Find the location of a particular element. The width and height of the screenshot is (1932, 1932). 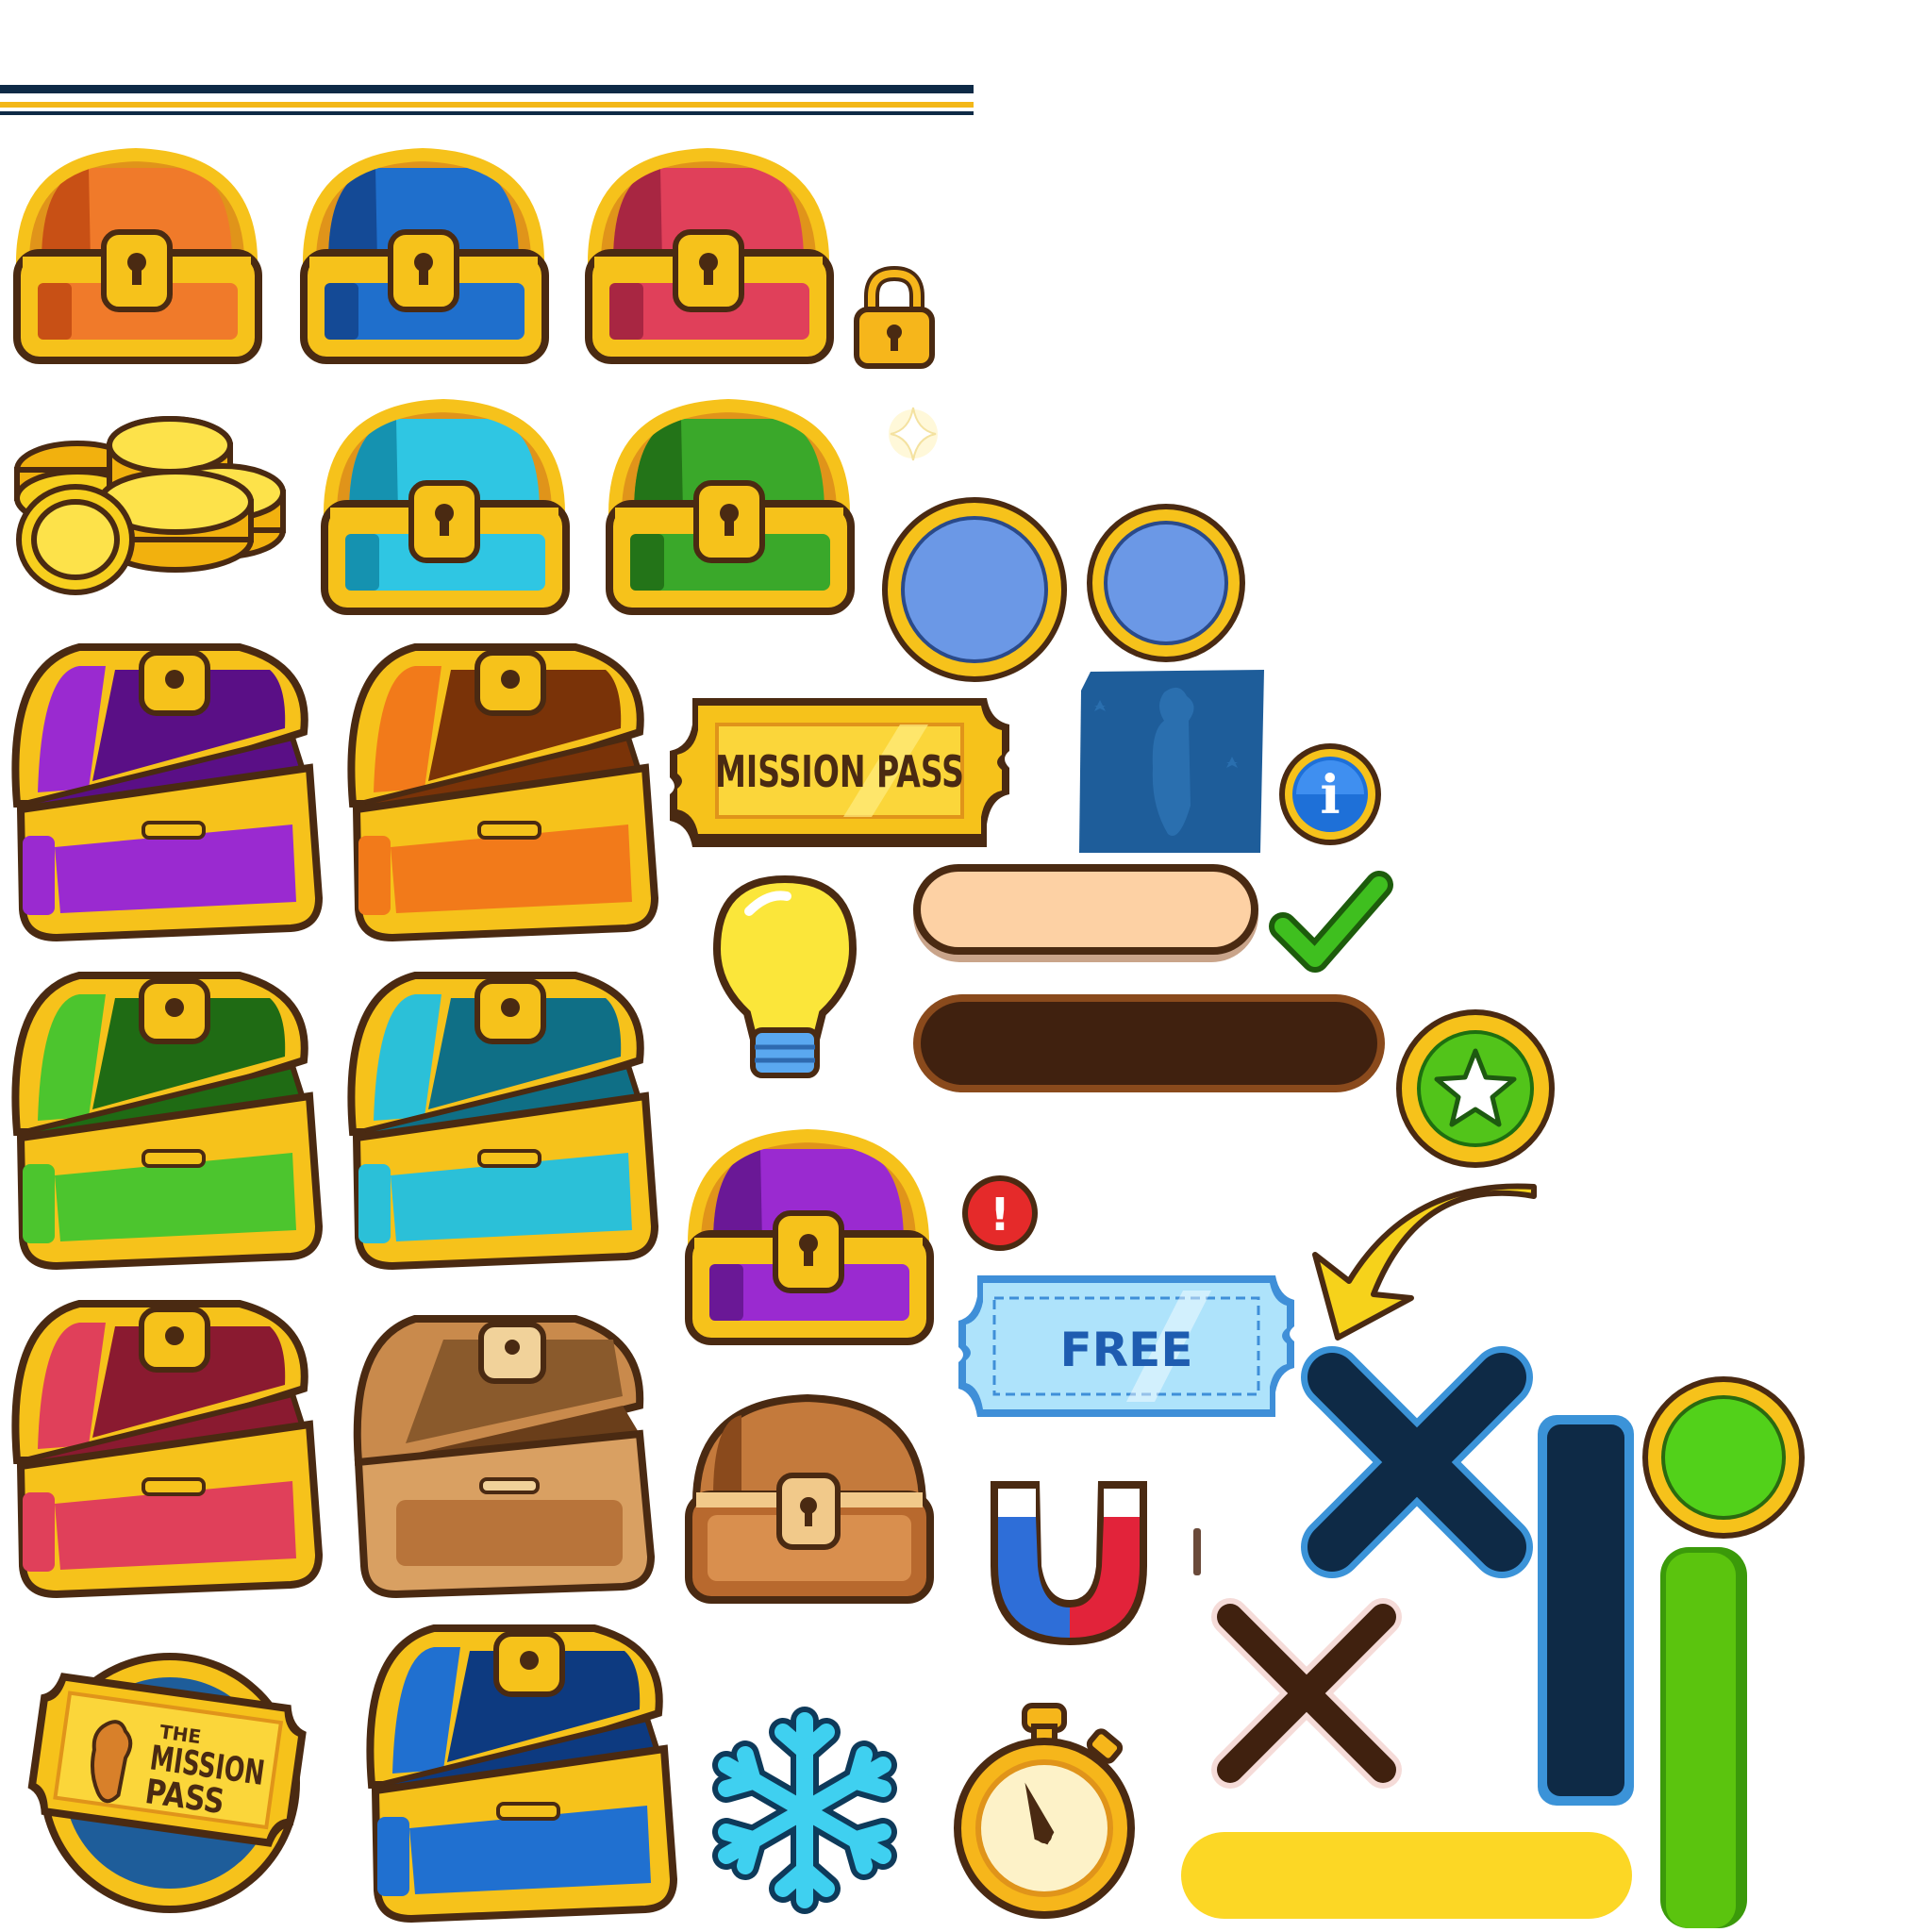

blue-circle-large is located at coordinates (974, 589).